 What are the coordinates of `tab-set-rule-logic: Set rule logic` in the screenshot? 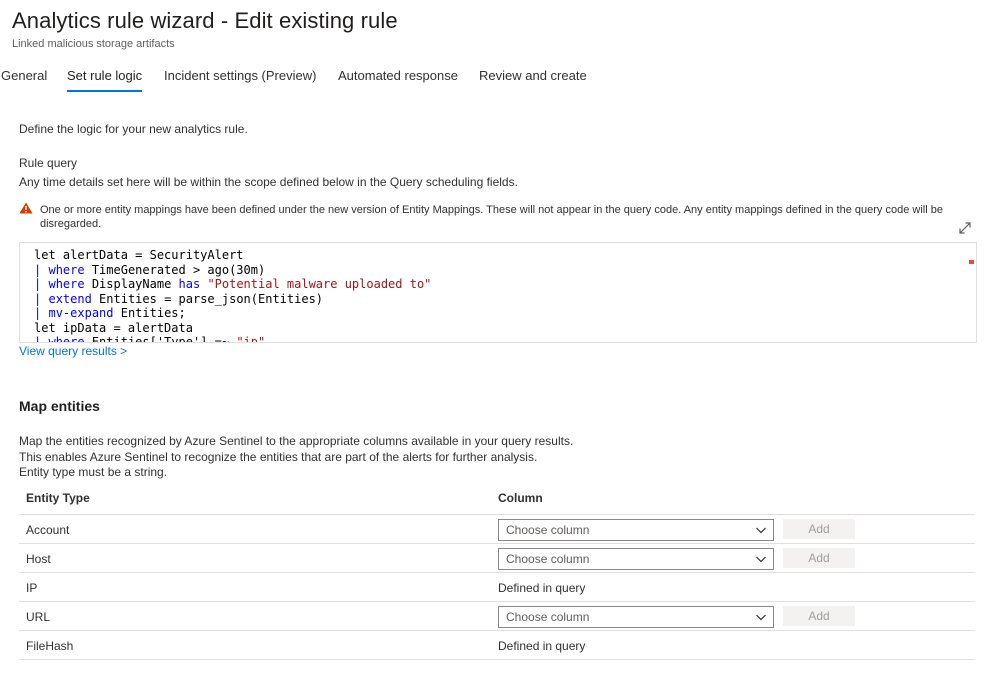 It's located at (104, 75).